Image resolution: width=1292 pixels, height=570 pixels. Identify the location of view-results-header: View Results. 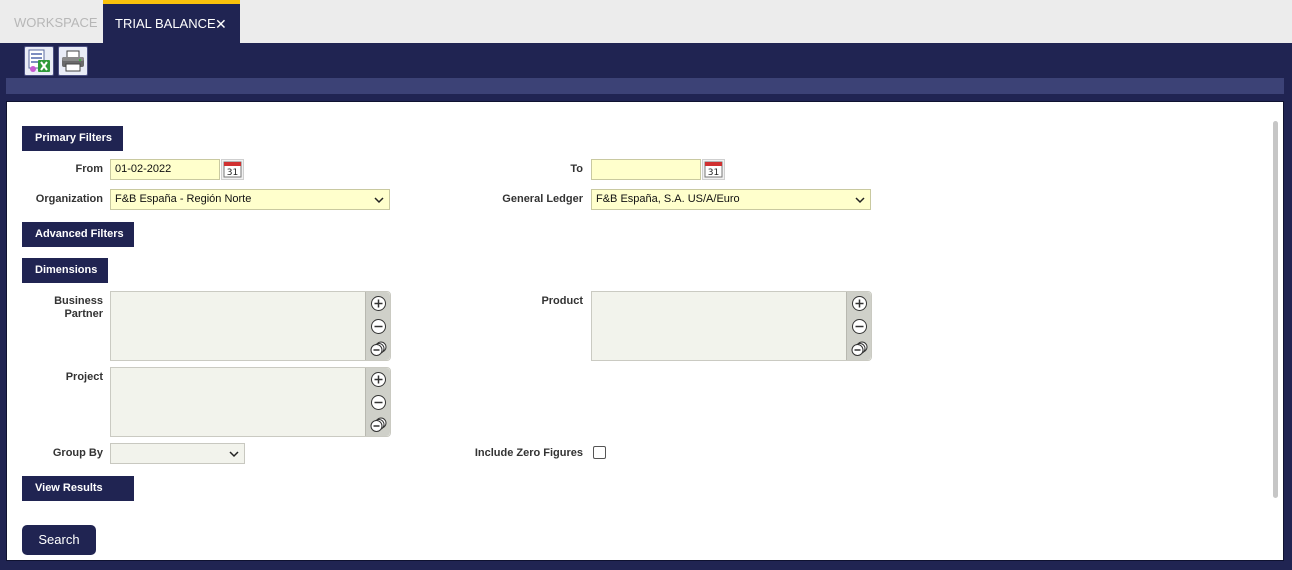
(78, 488).